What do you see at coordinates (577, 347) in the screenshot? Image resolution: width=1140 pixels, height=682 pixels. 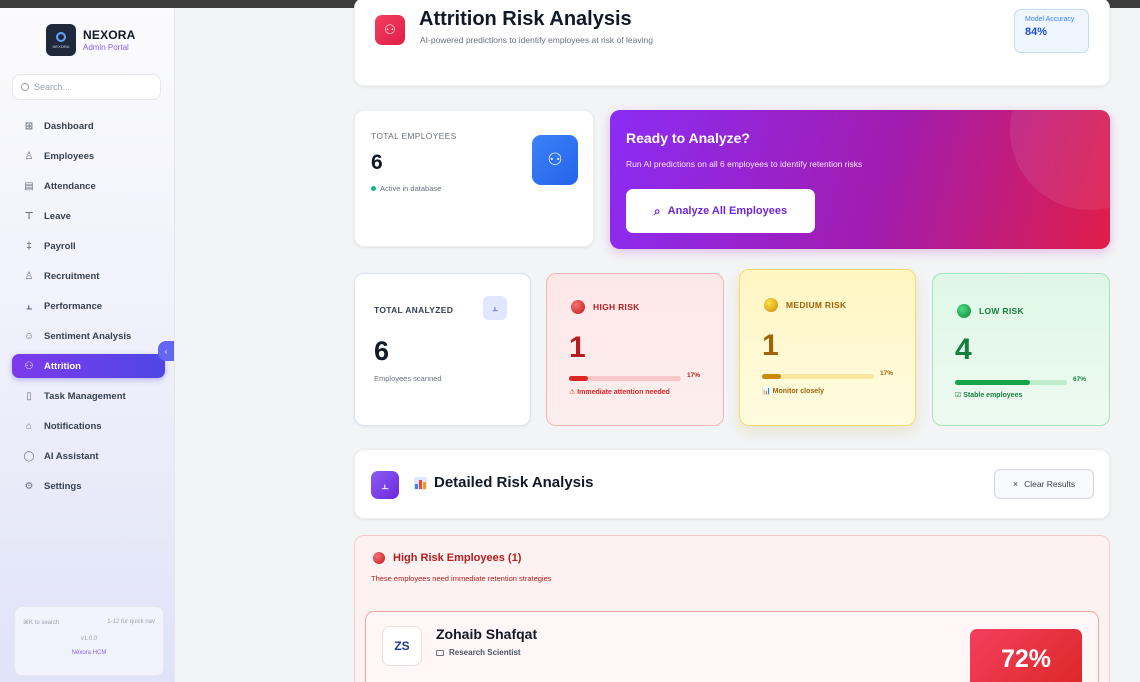 I see `high-risk-value: 1` at bounding box center [577, 347].